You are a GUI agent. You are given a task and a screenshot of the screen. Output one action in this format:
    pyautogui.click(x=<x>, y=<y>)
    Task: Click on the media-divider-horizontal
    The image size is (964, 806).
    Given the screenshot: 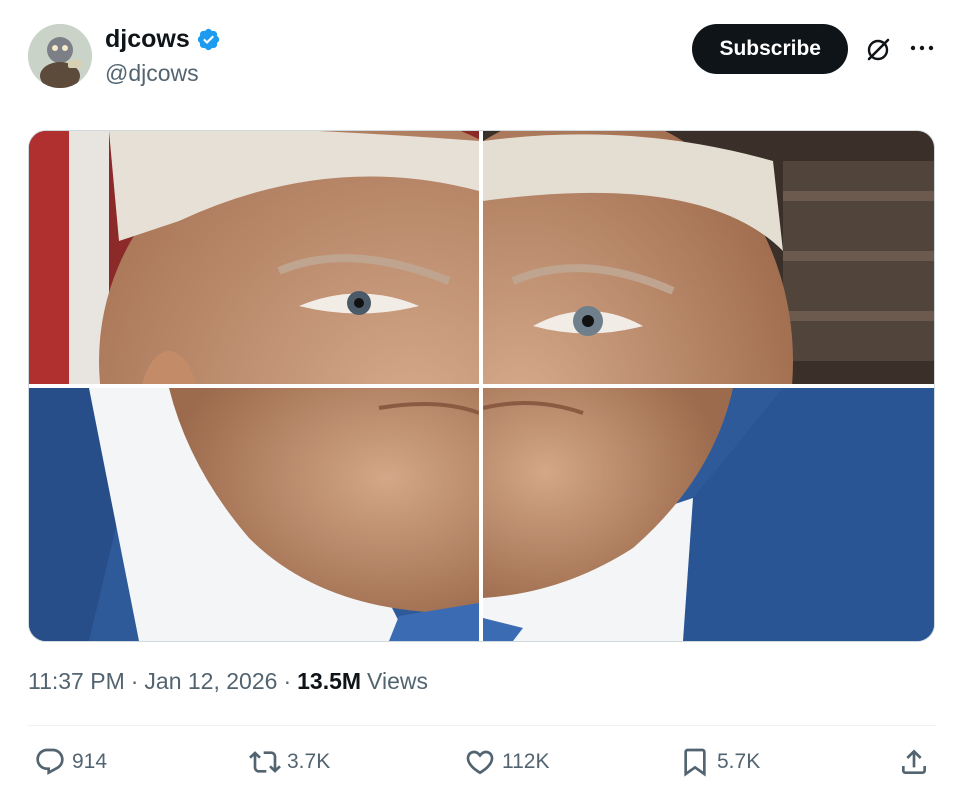 What is the action you would take?
    pyautogui.click(x=481, y=386)
    